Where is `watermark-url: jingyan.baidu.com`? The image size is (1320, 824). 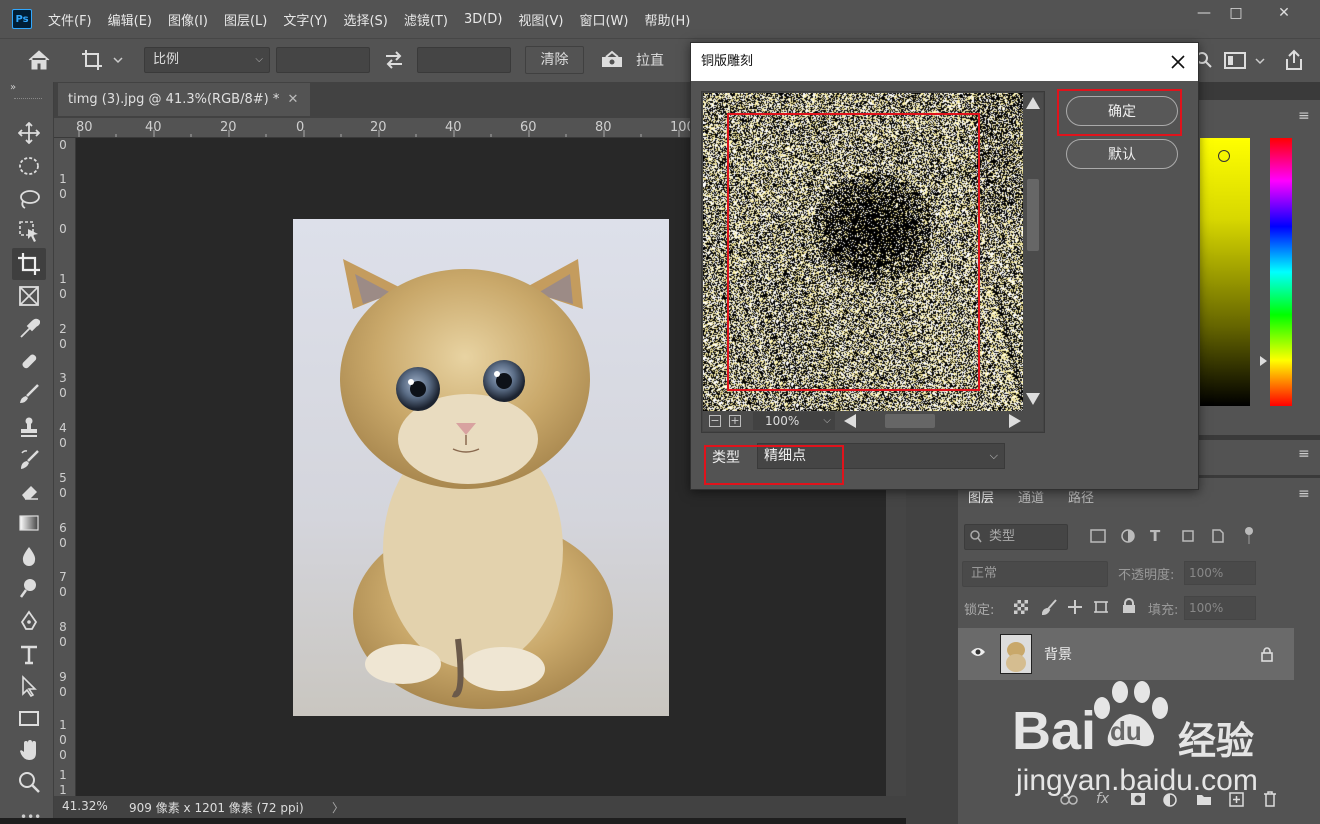
watermark-url: jingyan.baidu.com is located at coordinates (1137, 780).